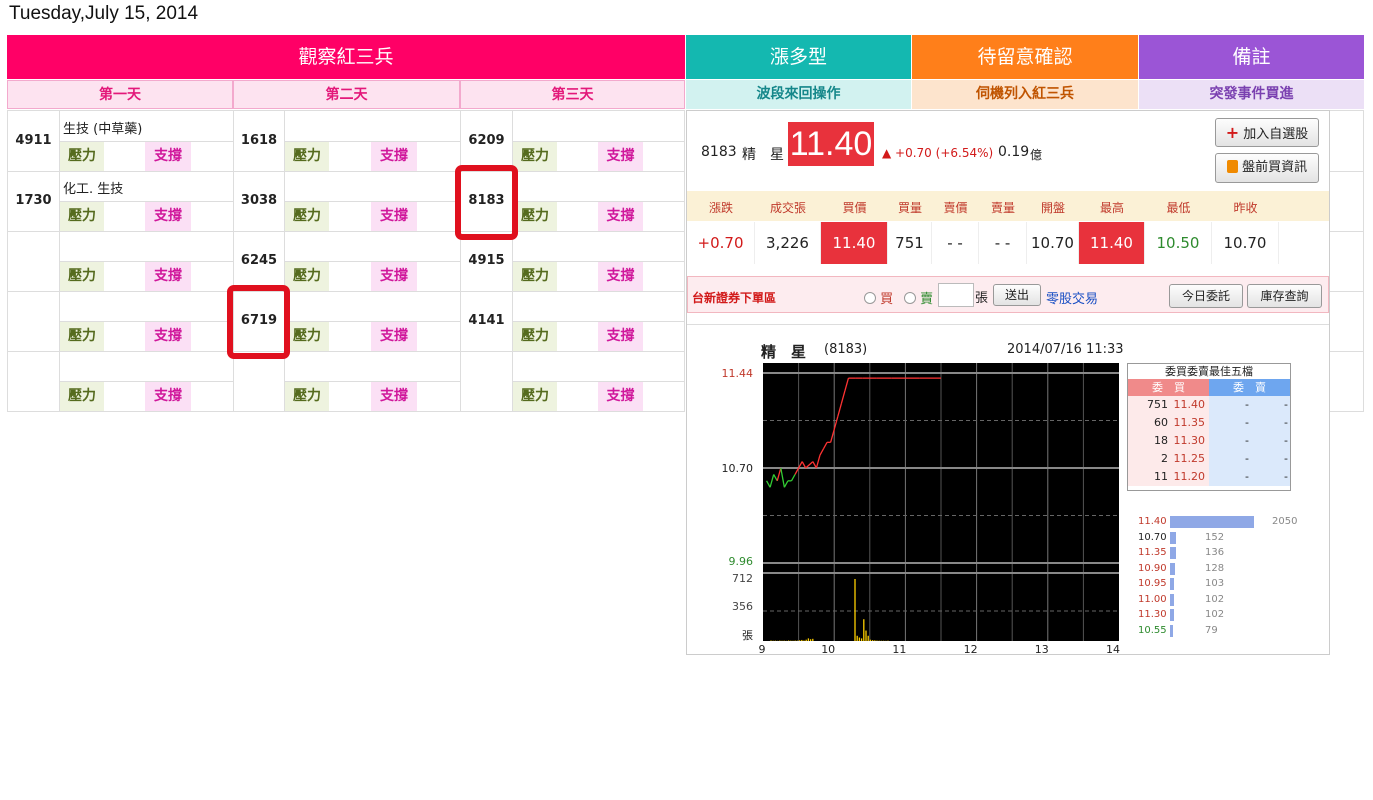  Describe the element at coordinates (1111, 208) in the screenshot. I see `quote-col-header: 最高` at that location.